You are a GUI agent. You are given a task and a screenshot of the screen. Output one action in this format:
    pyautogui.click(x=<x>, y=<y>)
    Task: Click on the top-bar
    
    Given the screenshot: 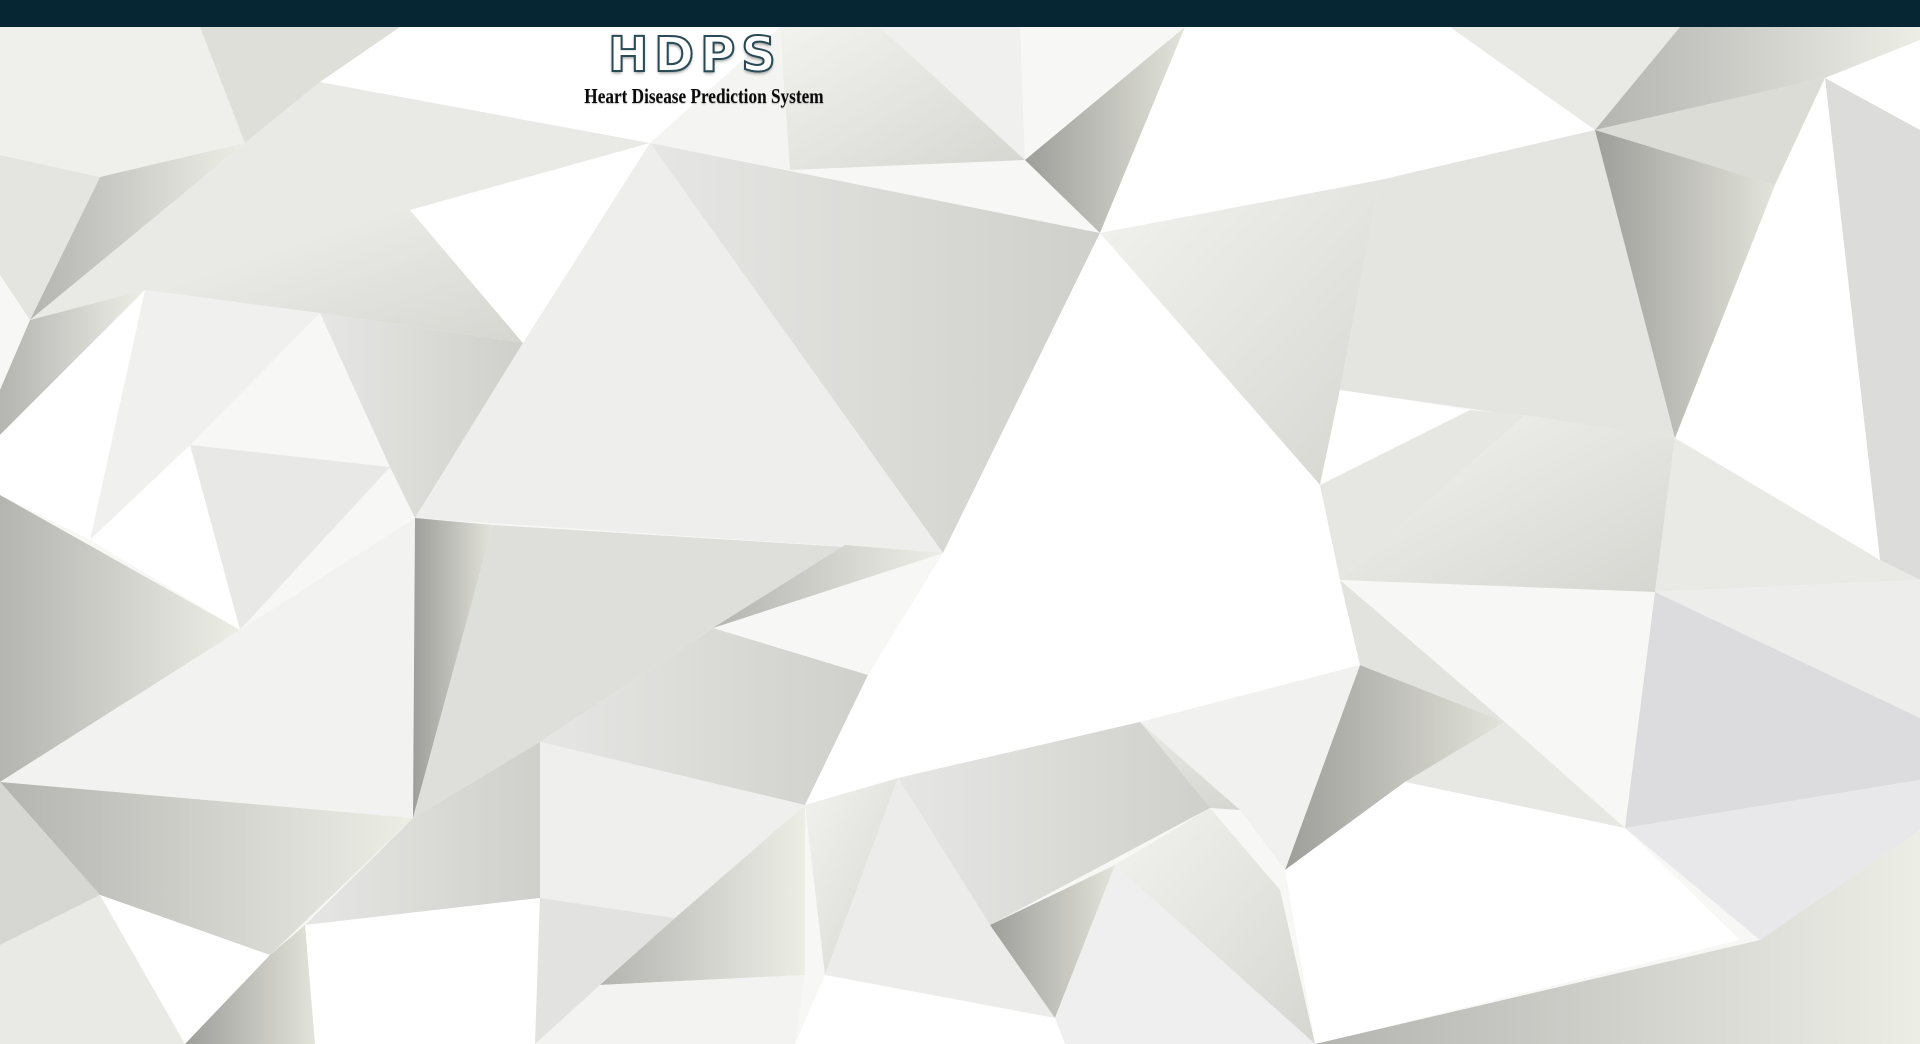 What is the action you would take?
    pyautogui.click(x=960, y=13)
    